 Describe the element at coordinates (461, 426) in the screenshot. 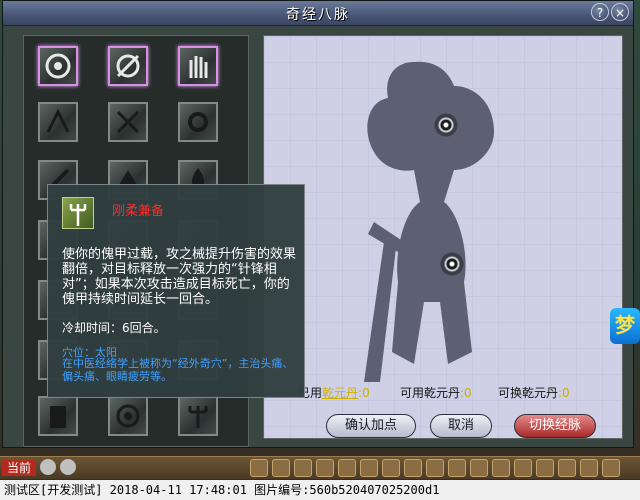

I see `cancel-button: 取消` at that location.